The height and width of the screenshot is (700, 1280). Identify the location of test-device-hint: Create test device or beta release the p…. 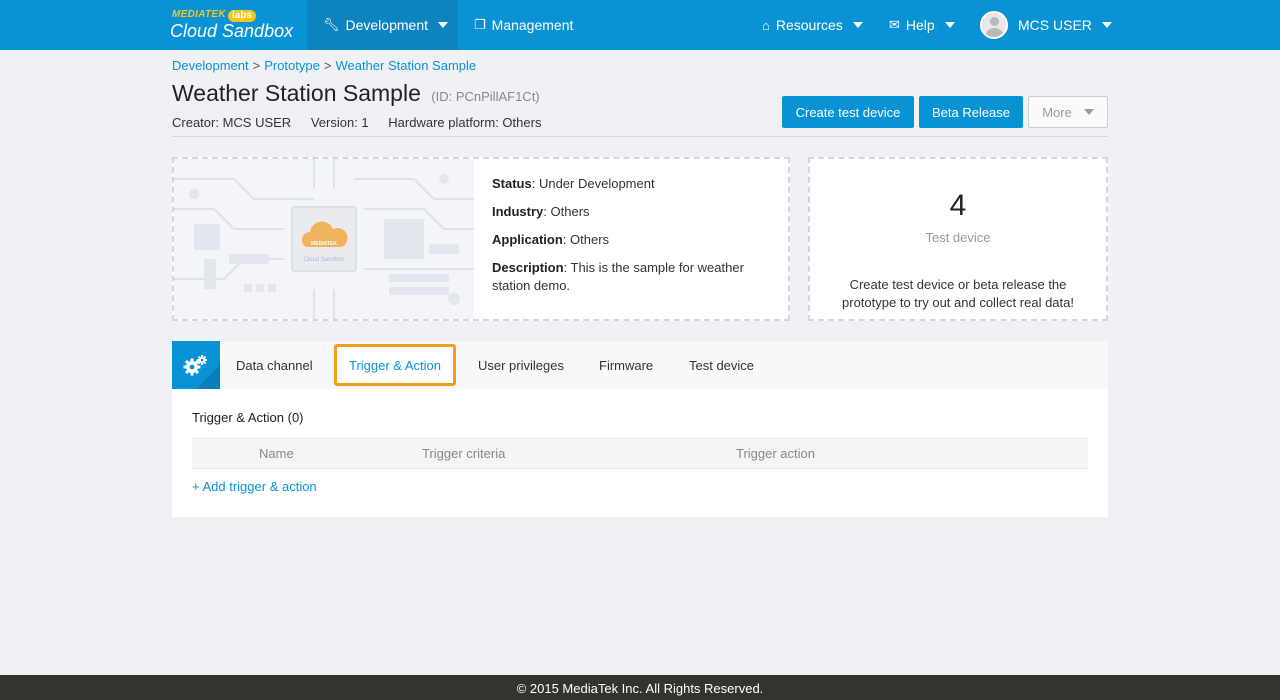
(958, 293).